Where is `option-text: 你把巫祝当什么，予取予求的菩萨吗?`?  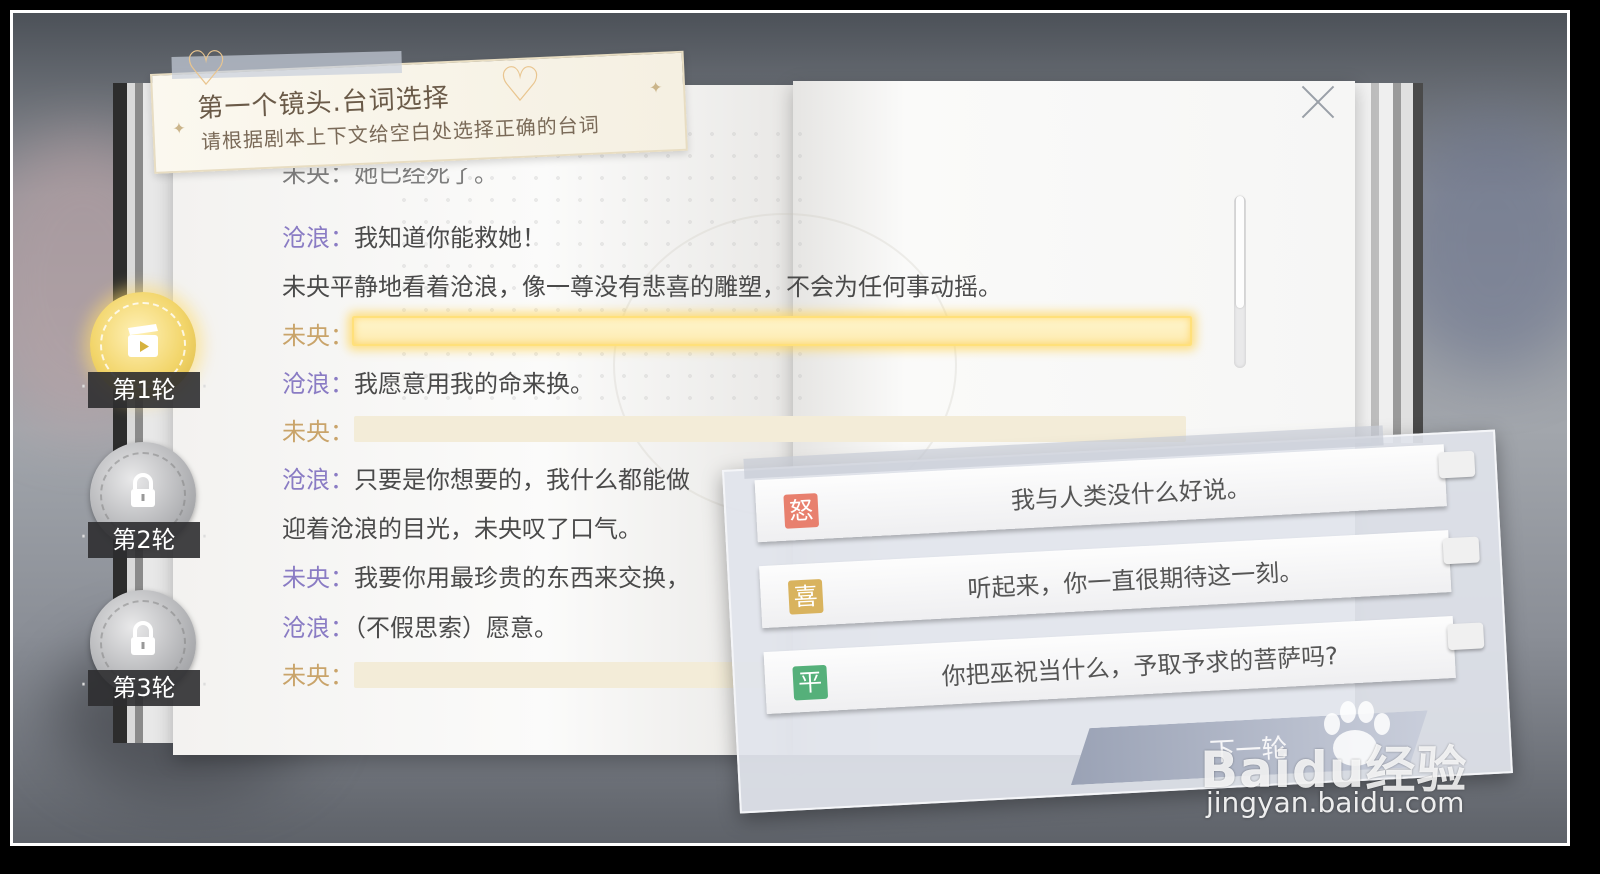 option-text: 你把巫祝当什么，予取予求的菩萨吗? is located at coordinates (1140, 666).